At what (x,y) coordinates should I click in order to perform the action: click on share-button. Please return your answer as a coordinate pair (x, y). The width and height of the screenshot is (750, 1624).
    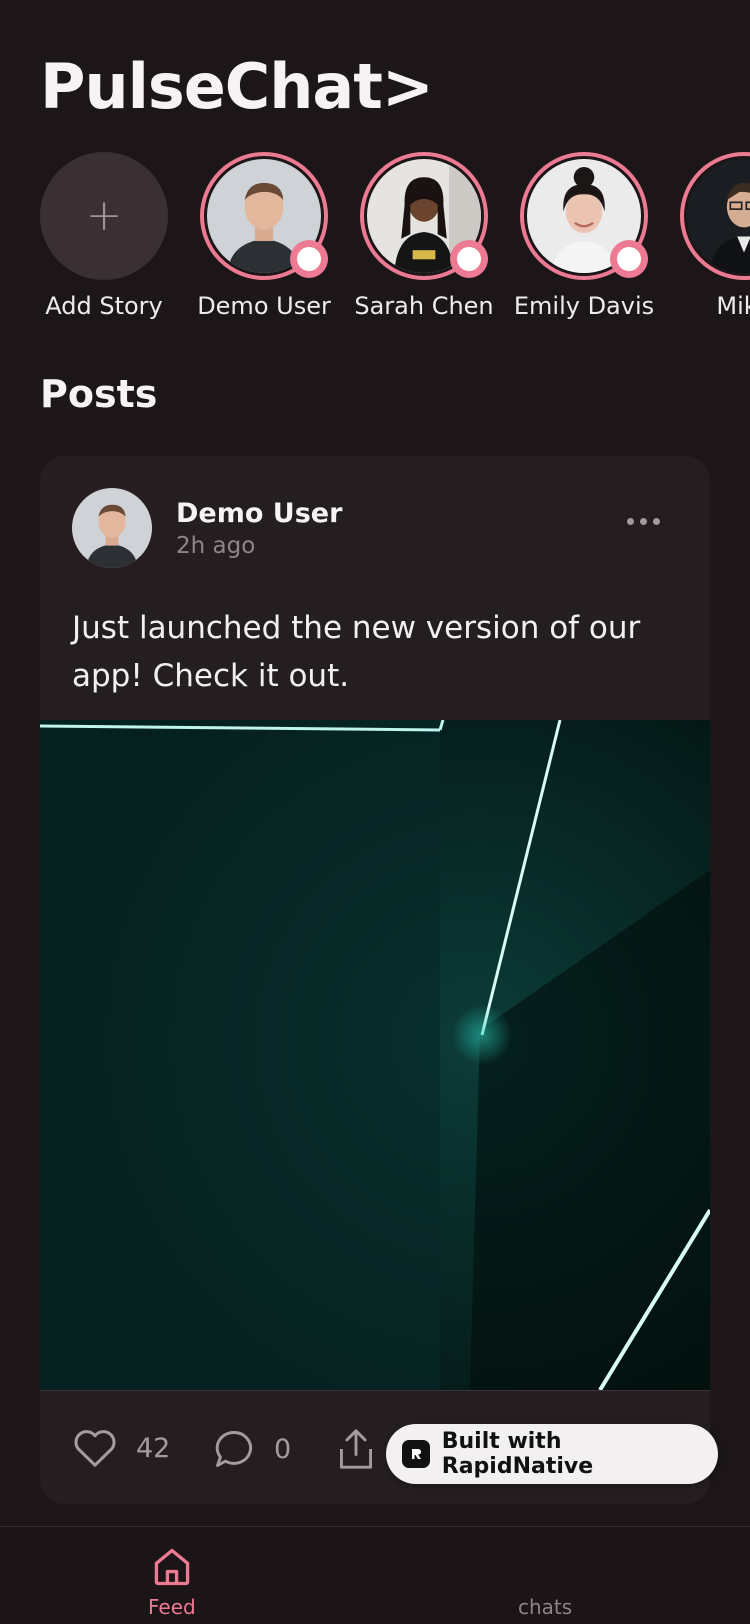
    Looking at the image, I should click on (356, 1449).